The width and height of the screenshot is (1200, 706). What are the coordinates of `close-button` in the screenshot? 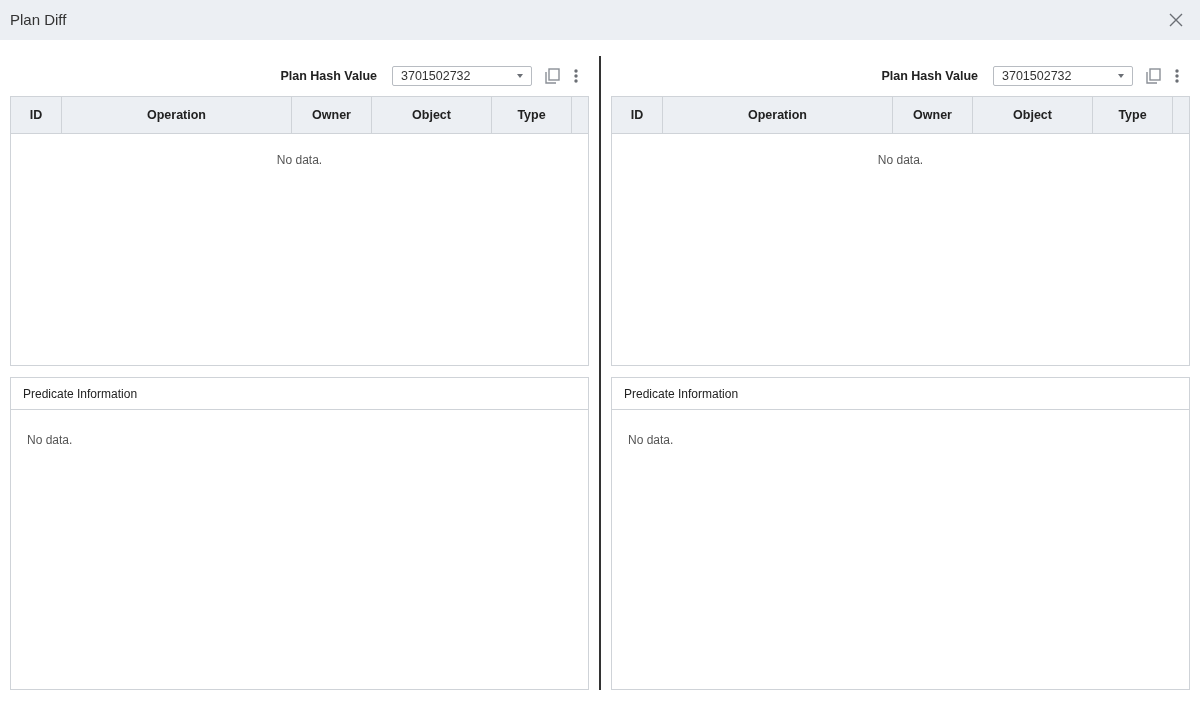 It's located at (1176, 20).